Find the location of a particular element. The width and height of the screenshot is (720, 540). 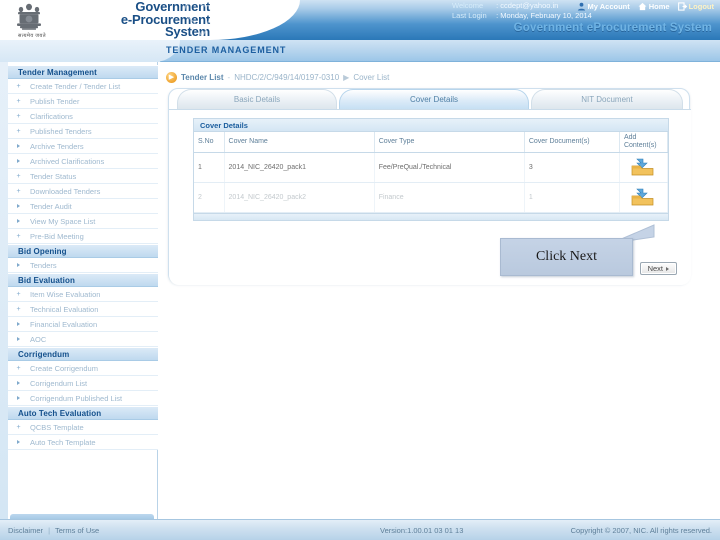

sidebar-item-create-corrigendum: + Create Corrigendum is located at coordinates (83, 368).